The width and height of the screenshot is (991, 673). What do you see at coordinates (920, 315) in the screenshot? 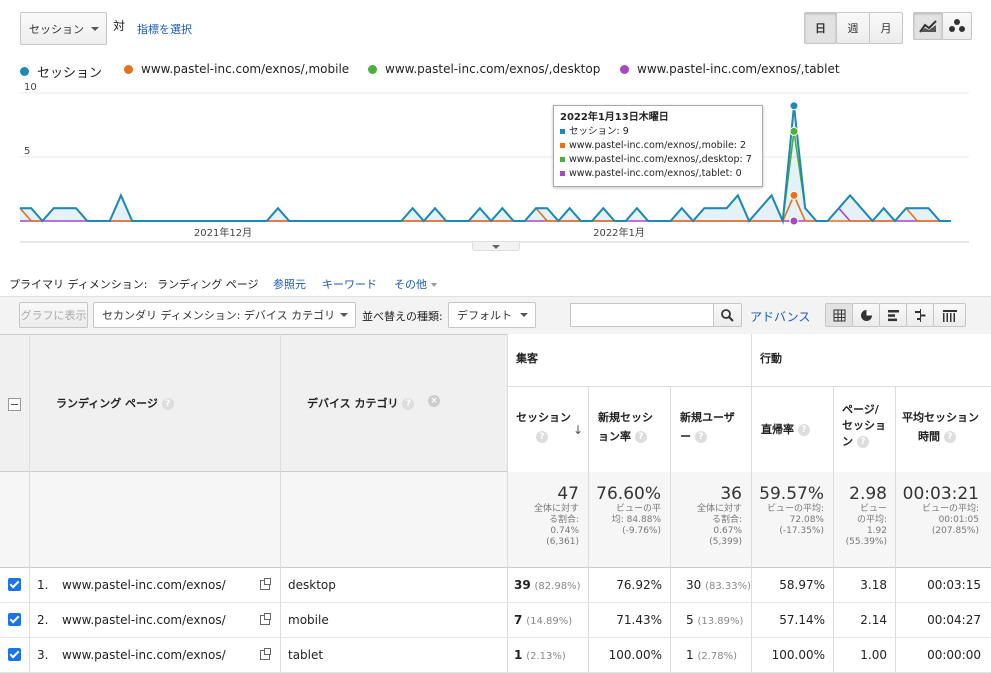
I see `view-comparison-button` at bounding box center [920, 315].